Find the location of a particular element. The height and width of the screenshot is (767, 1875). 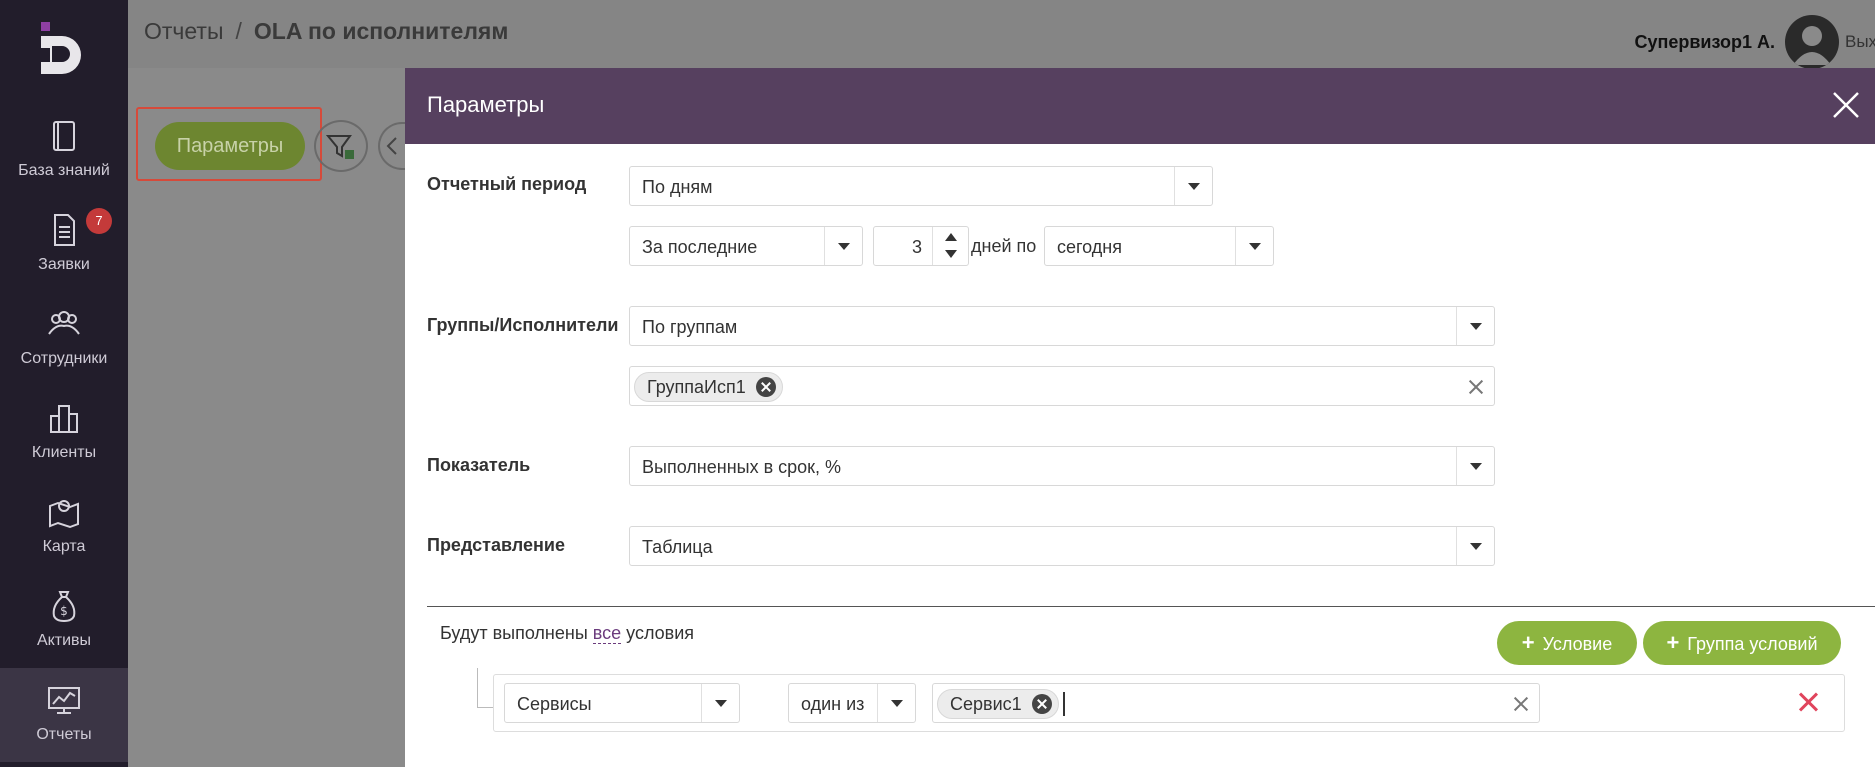

divider is located at coordinates (1151, 606).